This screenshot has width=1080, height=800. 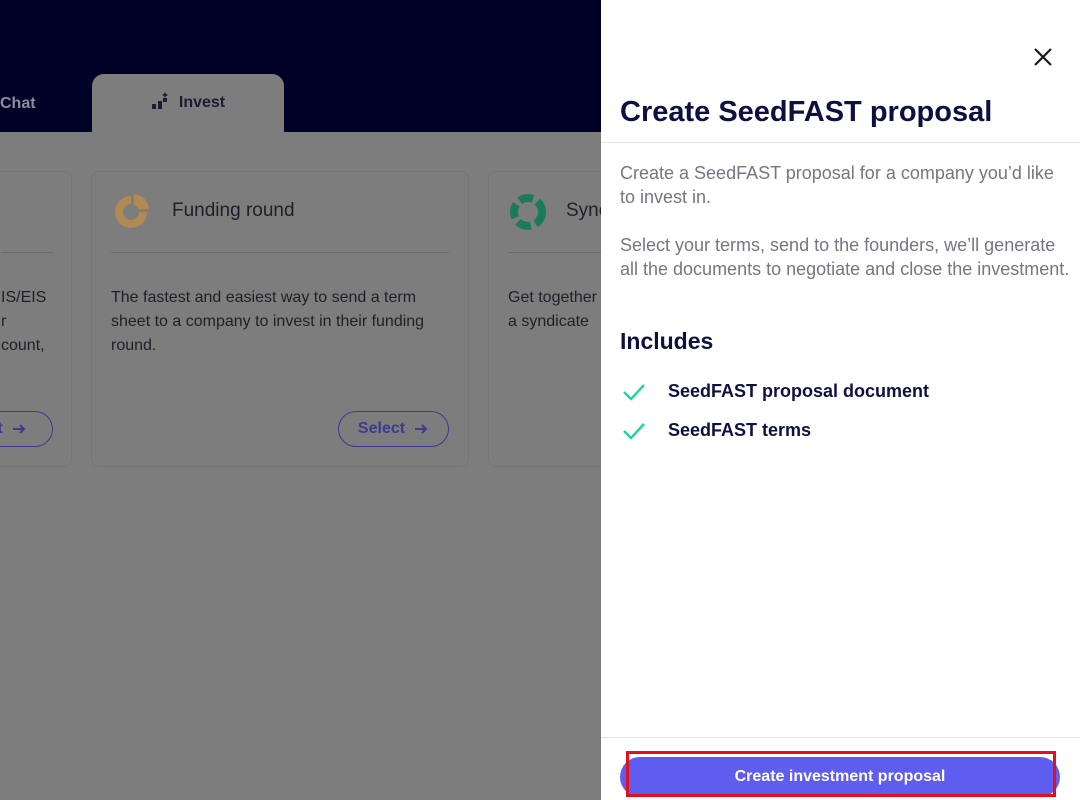 What do you see at coordinates (667, 341) in the screenshot?
I see `includes-heading: Includes` at bounding box center [667, 341].